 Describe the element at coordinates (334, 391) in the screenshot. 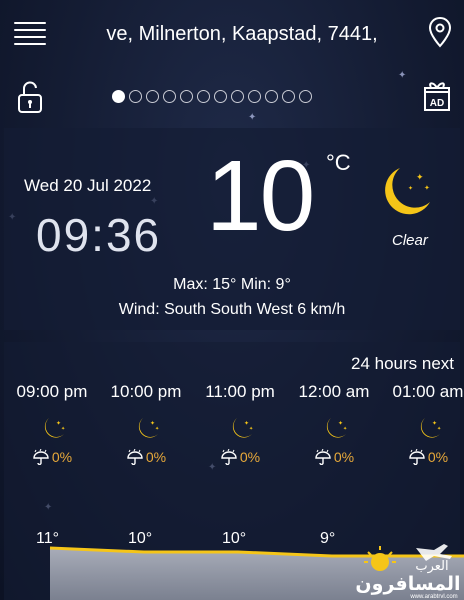

I see `hourly-time: 12:00 am` at that location.